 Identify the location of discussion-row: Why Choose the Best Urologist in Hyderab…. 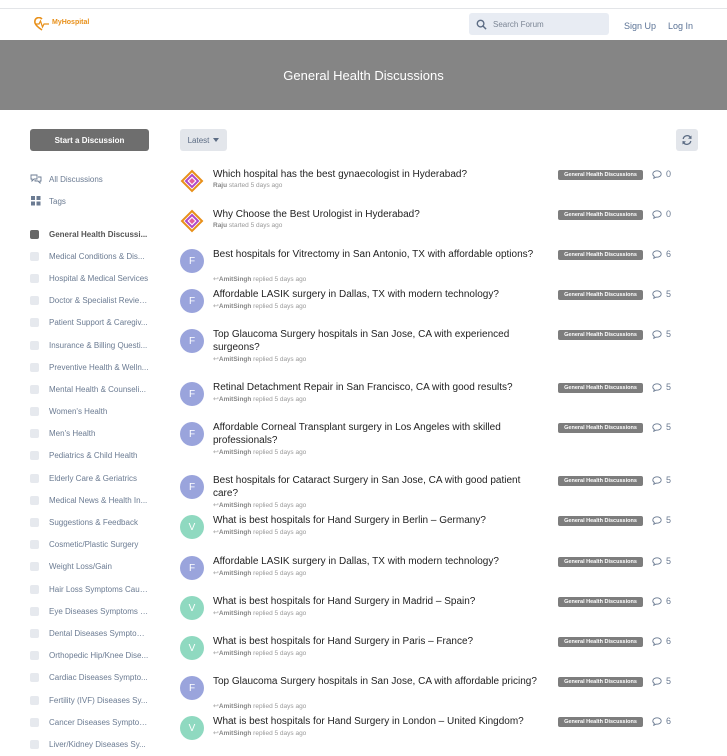
(452, 226).